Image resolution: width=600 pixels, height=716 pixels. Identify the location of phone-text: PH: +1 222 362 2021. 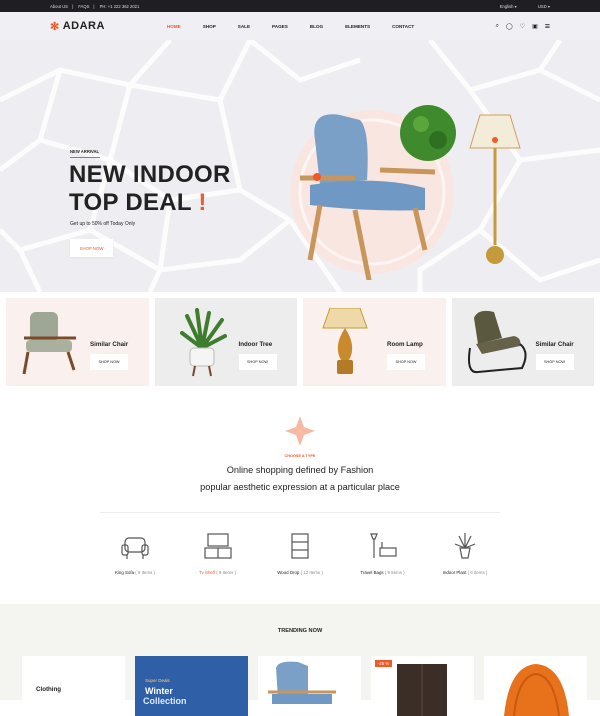
(119, 6).